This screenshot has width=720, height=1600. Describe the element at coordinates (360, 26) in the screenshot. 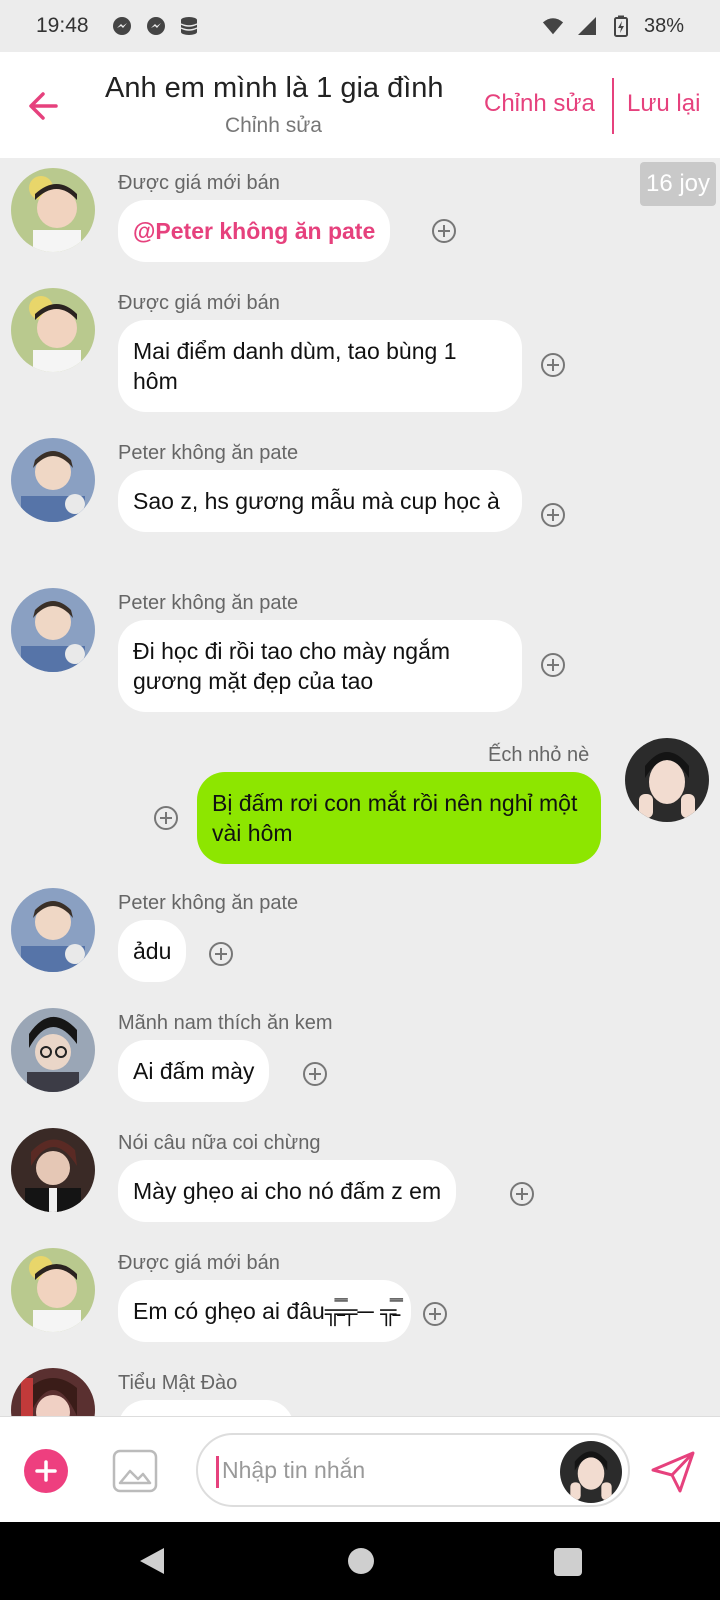

I see `status-bar: 19:48 38%` at that location.